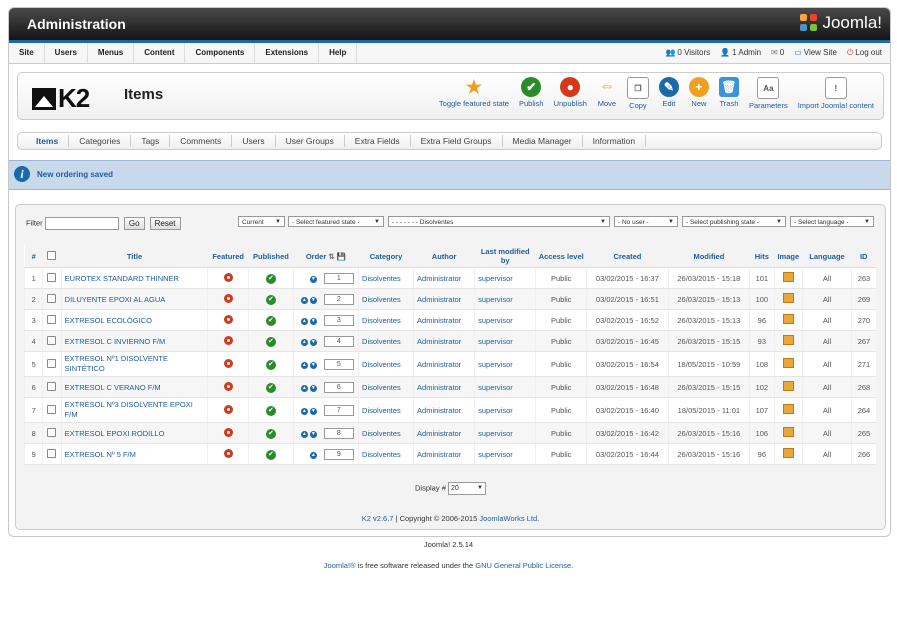 The height and width of the screenshot is (635, 897). What do you see at coordinates (81, 223) in the screenshot?
I see `filter-search-input` at bounding box center [81, 223].